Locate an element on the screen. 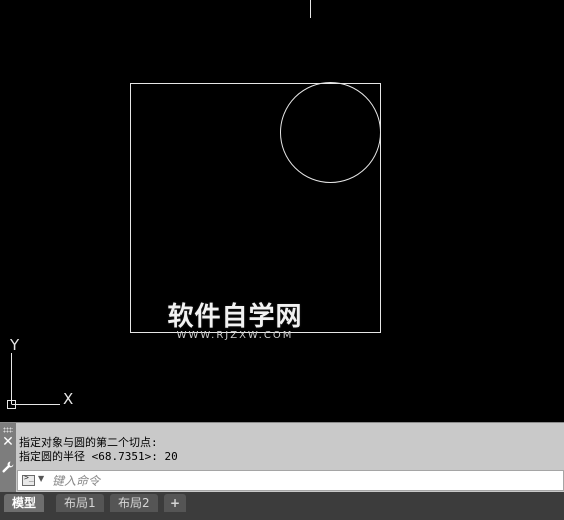 Image resolution: width=564 pixels, height=520 pixels. chevron-down-icon: ▼ is located at coordinates (41, 478).